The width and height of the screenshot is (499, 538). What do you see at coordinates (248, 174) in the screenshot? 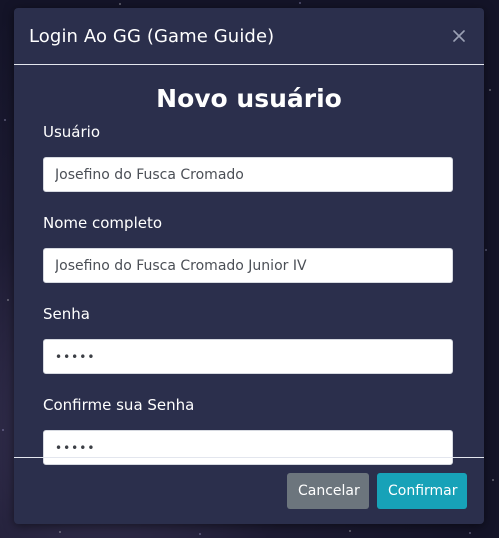
I see `username-input` at bounding box center [248, 174].